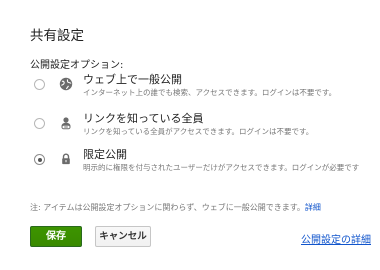 The height and width of the screenshot is (270, 380). I want to click on radio-private, so click(39, 159).